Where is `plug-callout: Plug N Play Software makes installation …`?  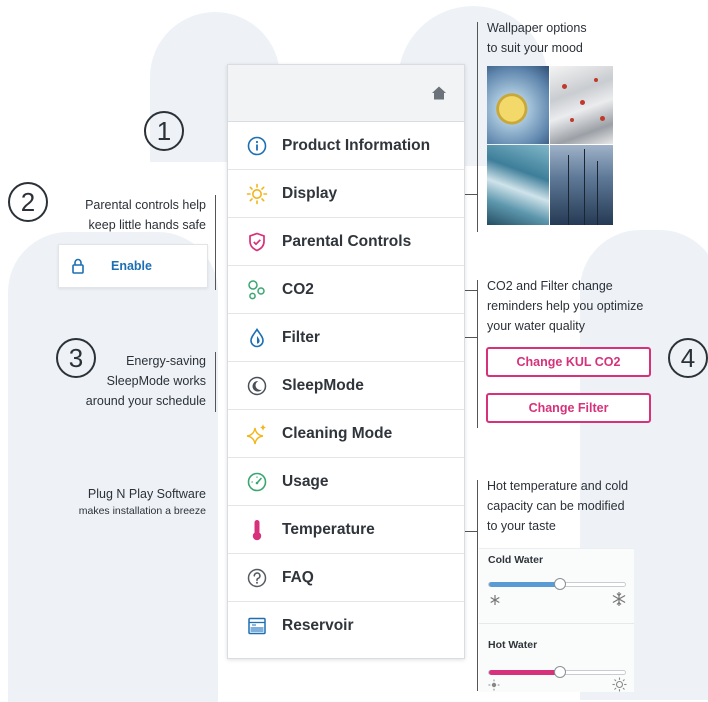 plug-callout: Plug N Play Software makes installation … is located at coordinates (113, 501).